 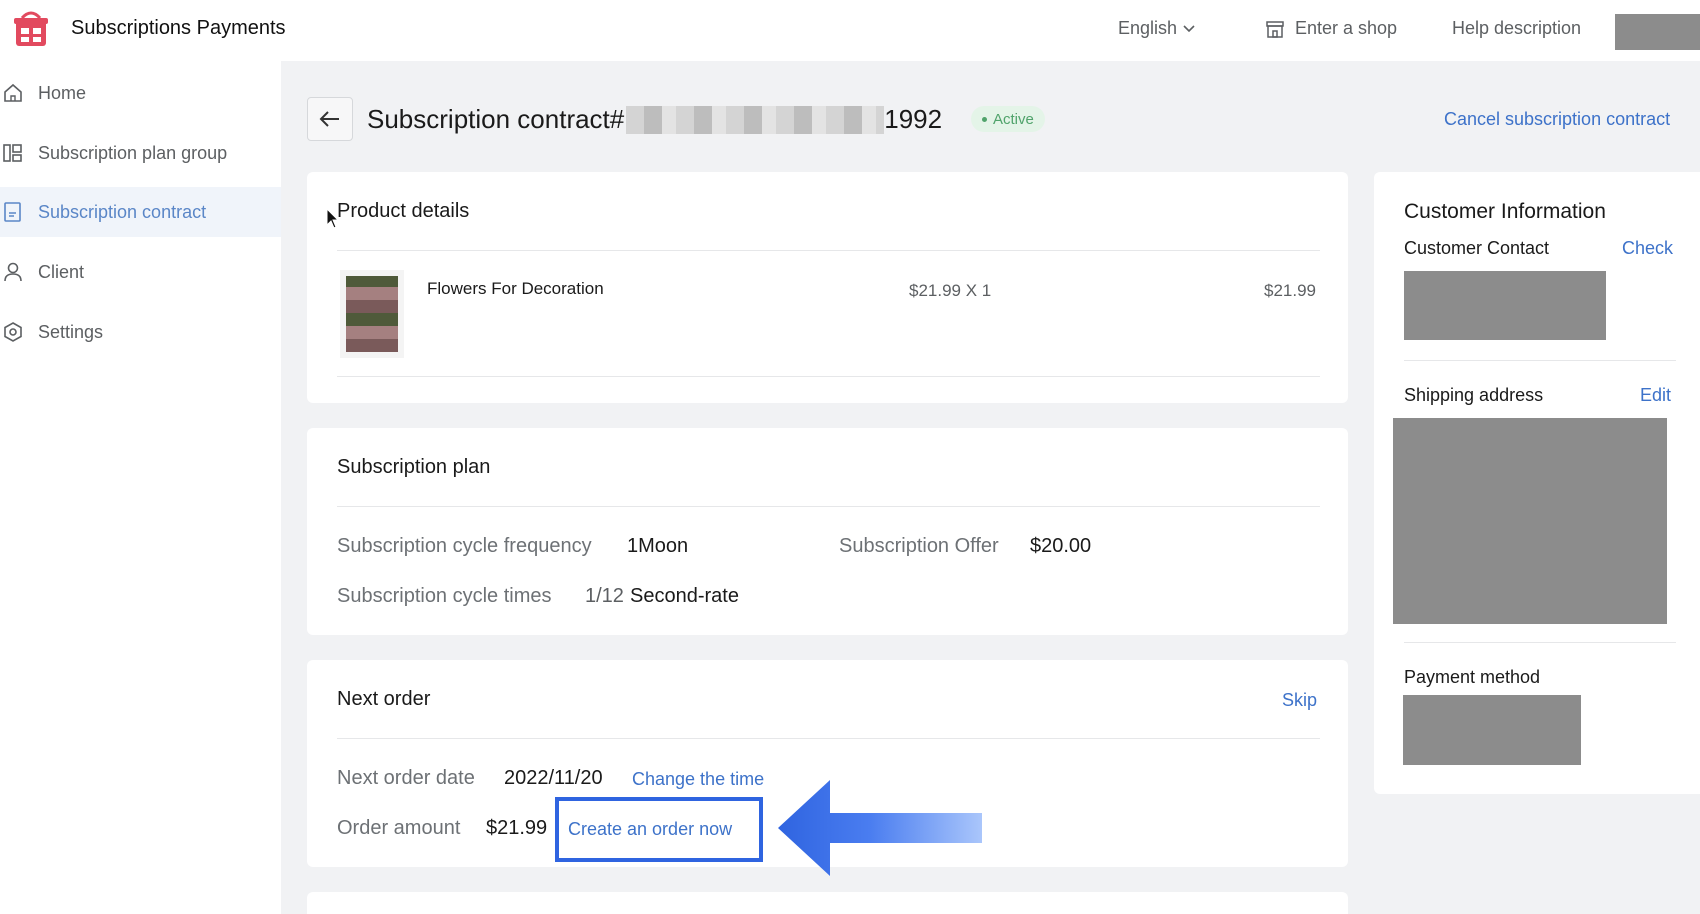 I want to click on status-label: Active, so click(x=1013, y=119).